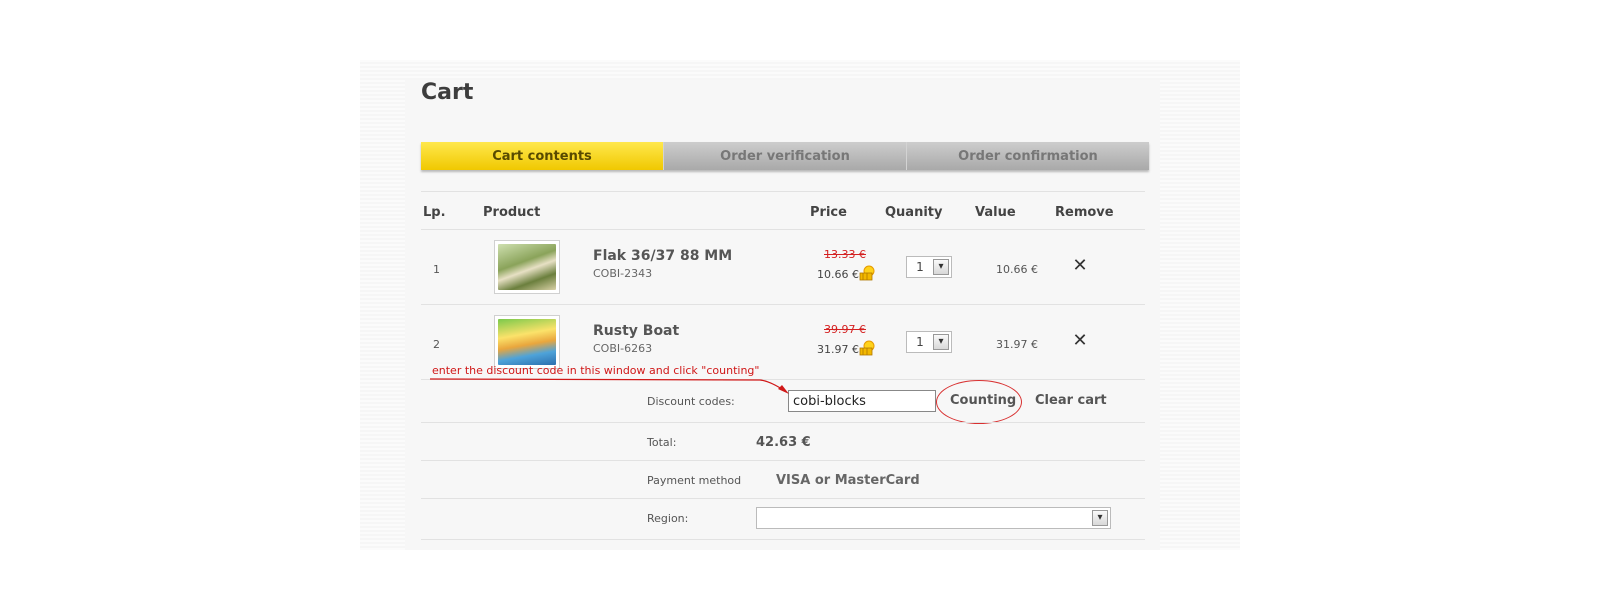  Describe the element at coordinates (436, 269) in the screenshot. I see `row-lp: 1` at that location.